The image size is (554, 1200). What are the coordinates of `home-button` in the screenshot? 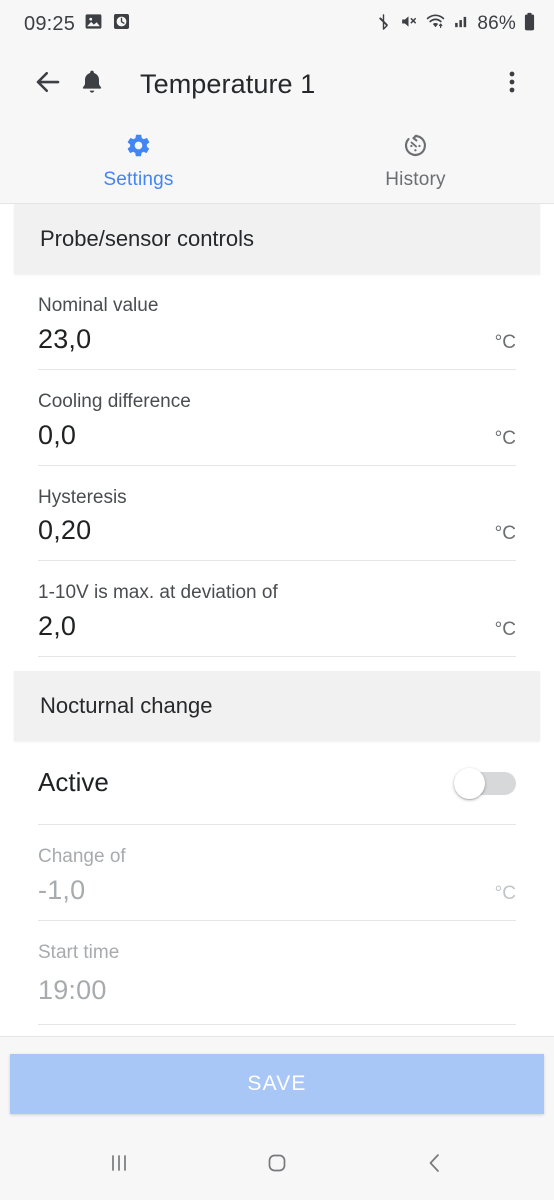 It's located at (277, 1165).